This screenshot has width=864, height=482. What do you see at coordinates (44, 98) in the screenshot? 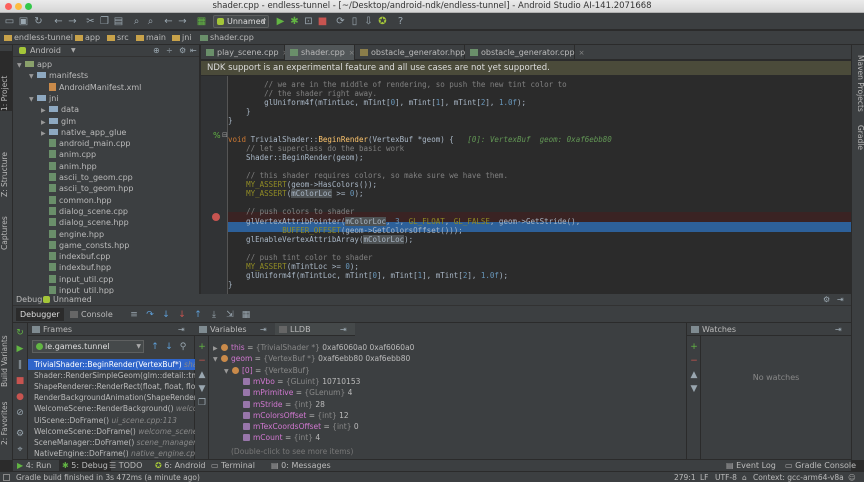
I see `project-tree-item: ▼ jni` at bounding box center [44, 98].